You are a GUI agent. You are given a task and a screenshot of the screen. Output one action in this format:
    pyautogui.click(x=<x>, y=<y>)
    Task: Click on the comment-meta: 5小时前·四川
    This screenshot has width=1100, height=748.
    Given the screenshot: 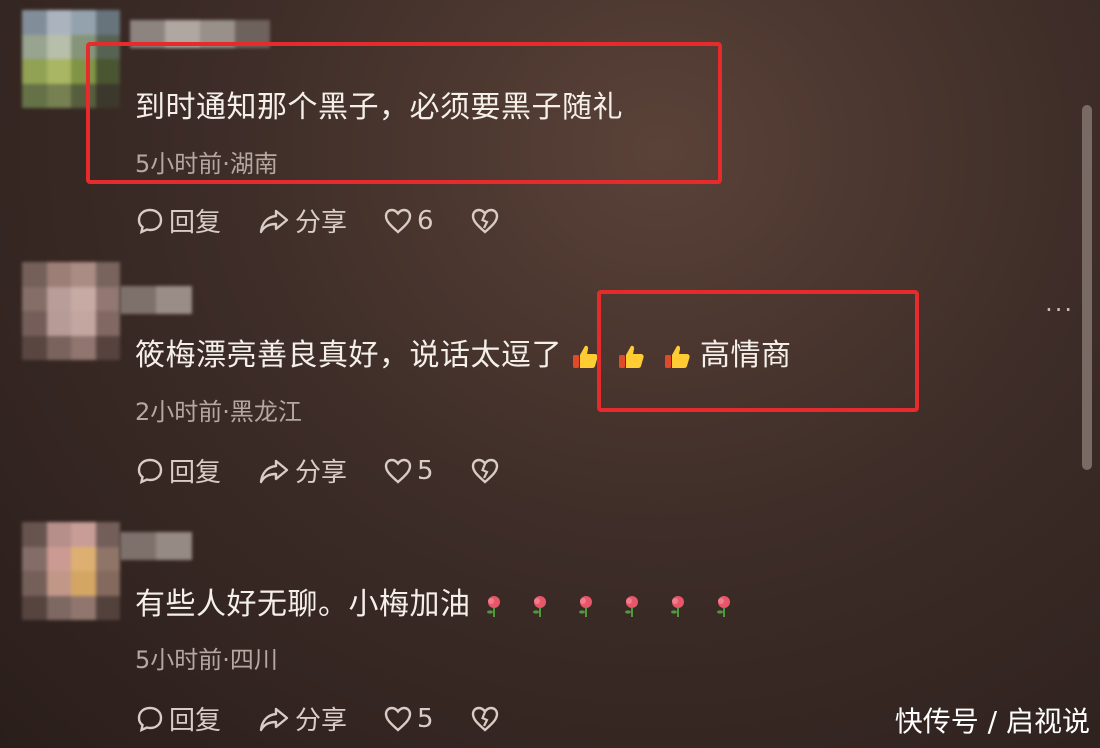 What is the action you would take?
    pyautogui.click(x=206, y=660)
    